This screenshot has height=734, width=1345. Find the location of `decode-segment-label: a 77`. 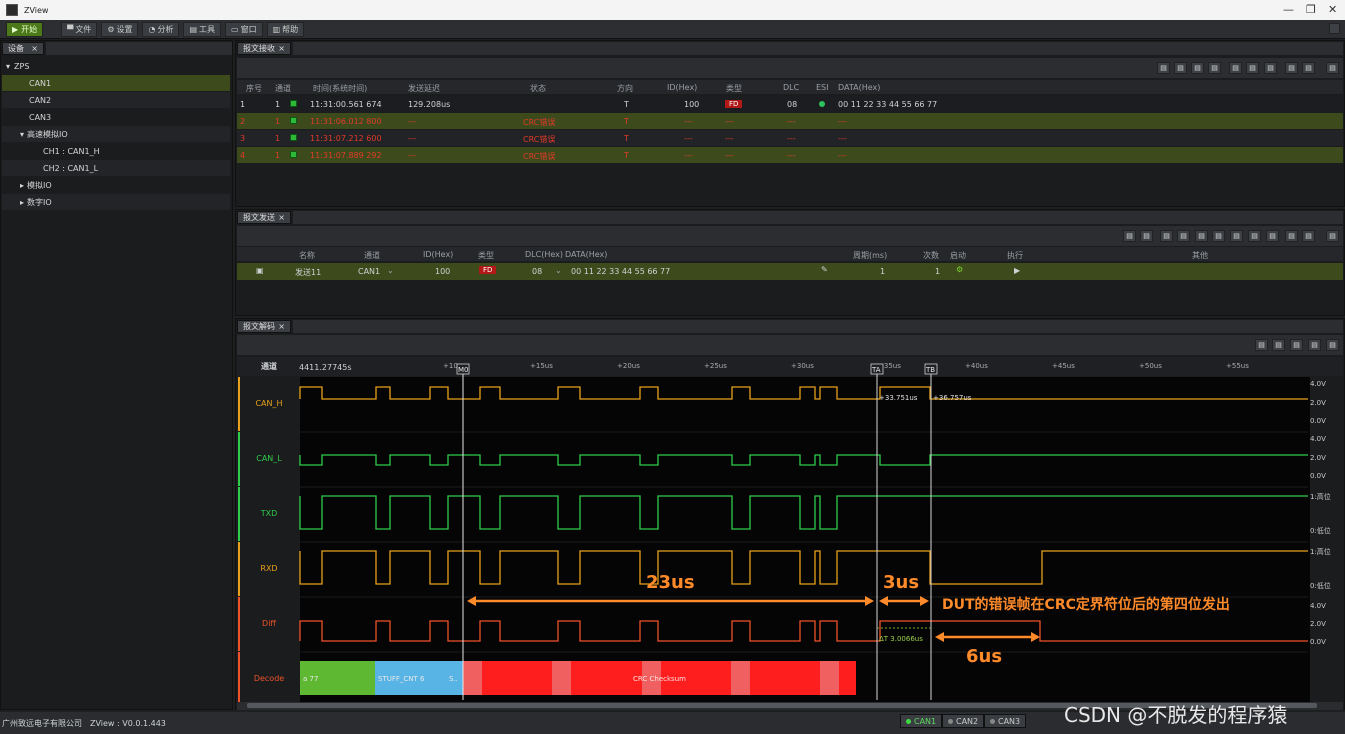

decode-segment-label: a 77 is located at coordinates (310, 679).